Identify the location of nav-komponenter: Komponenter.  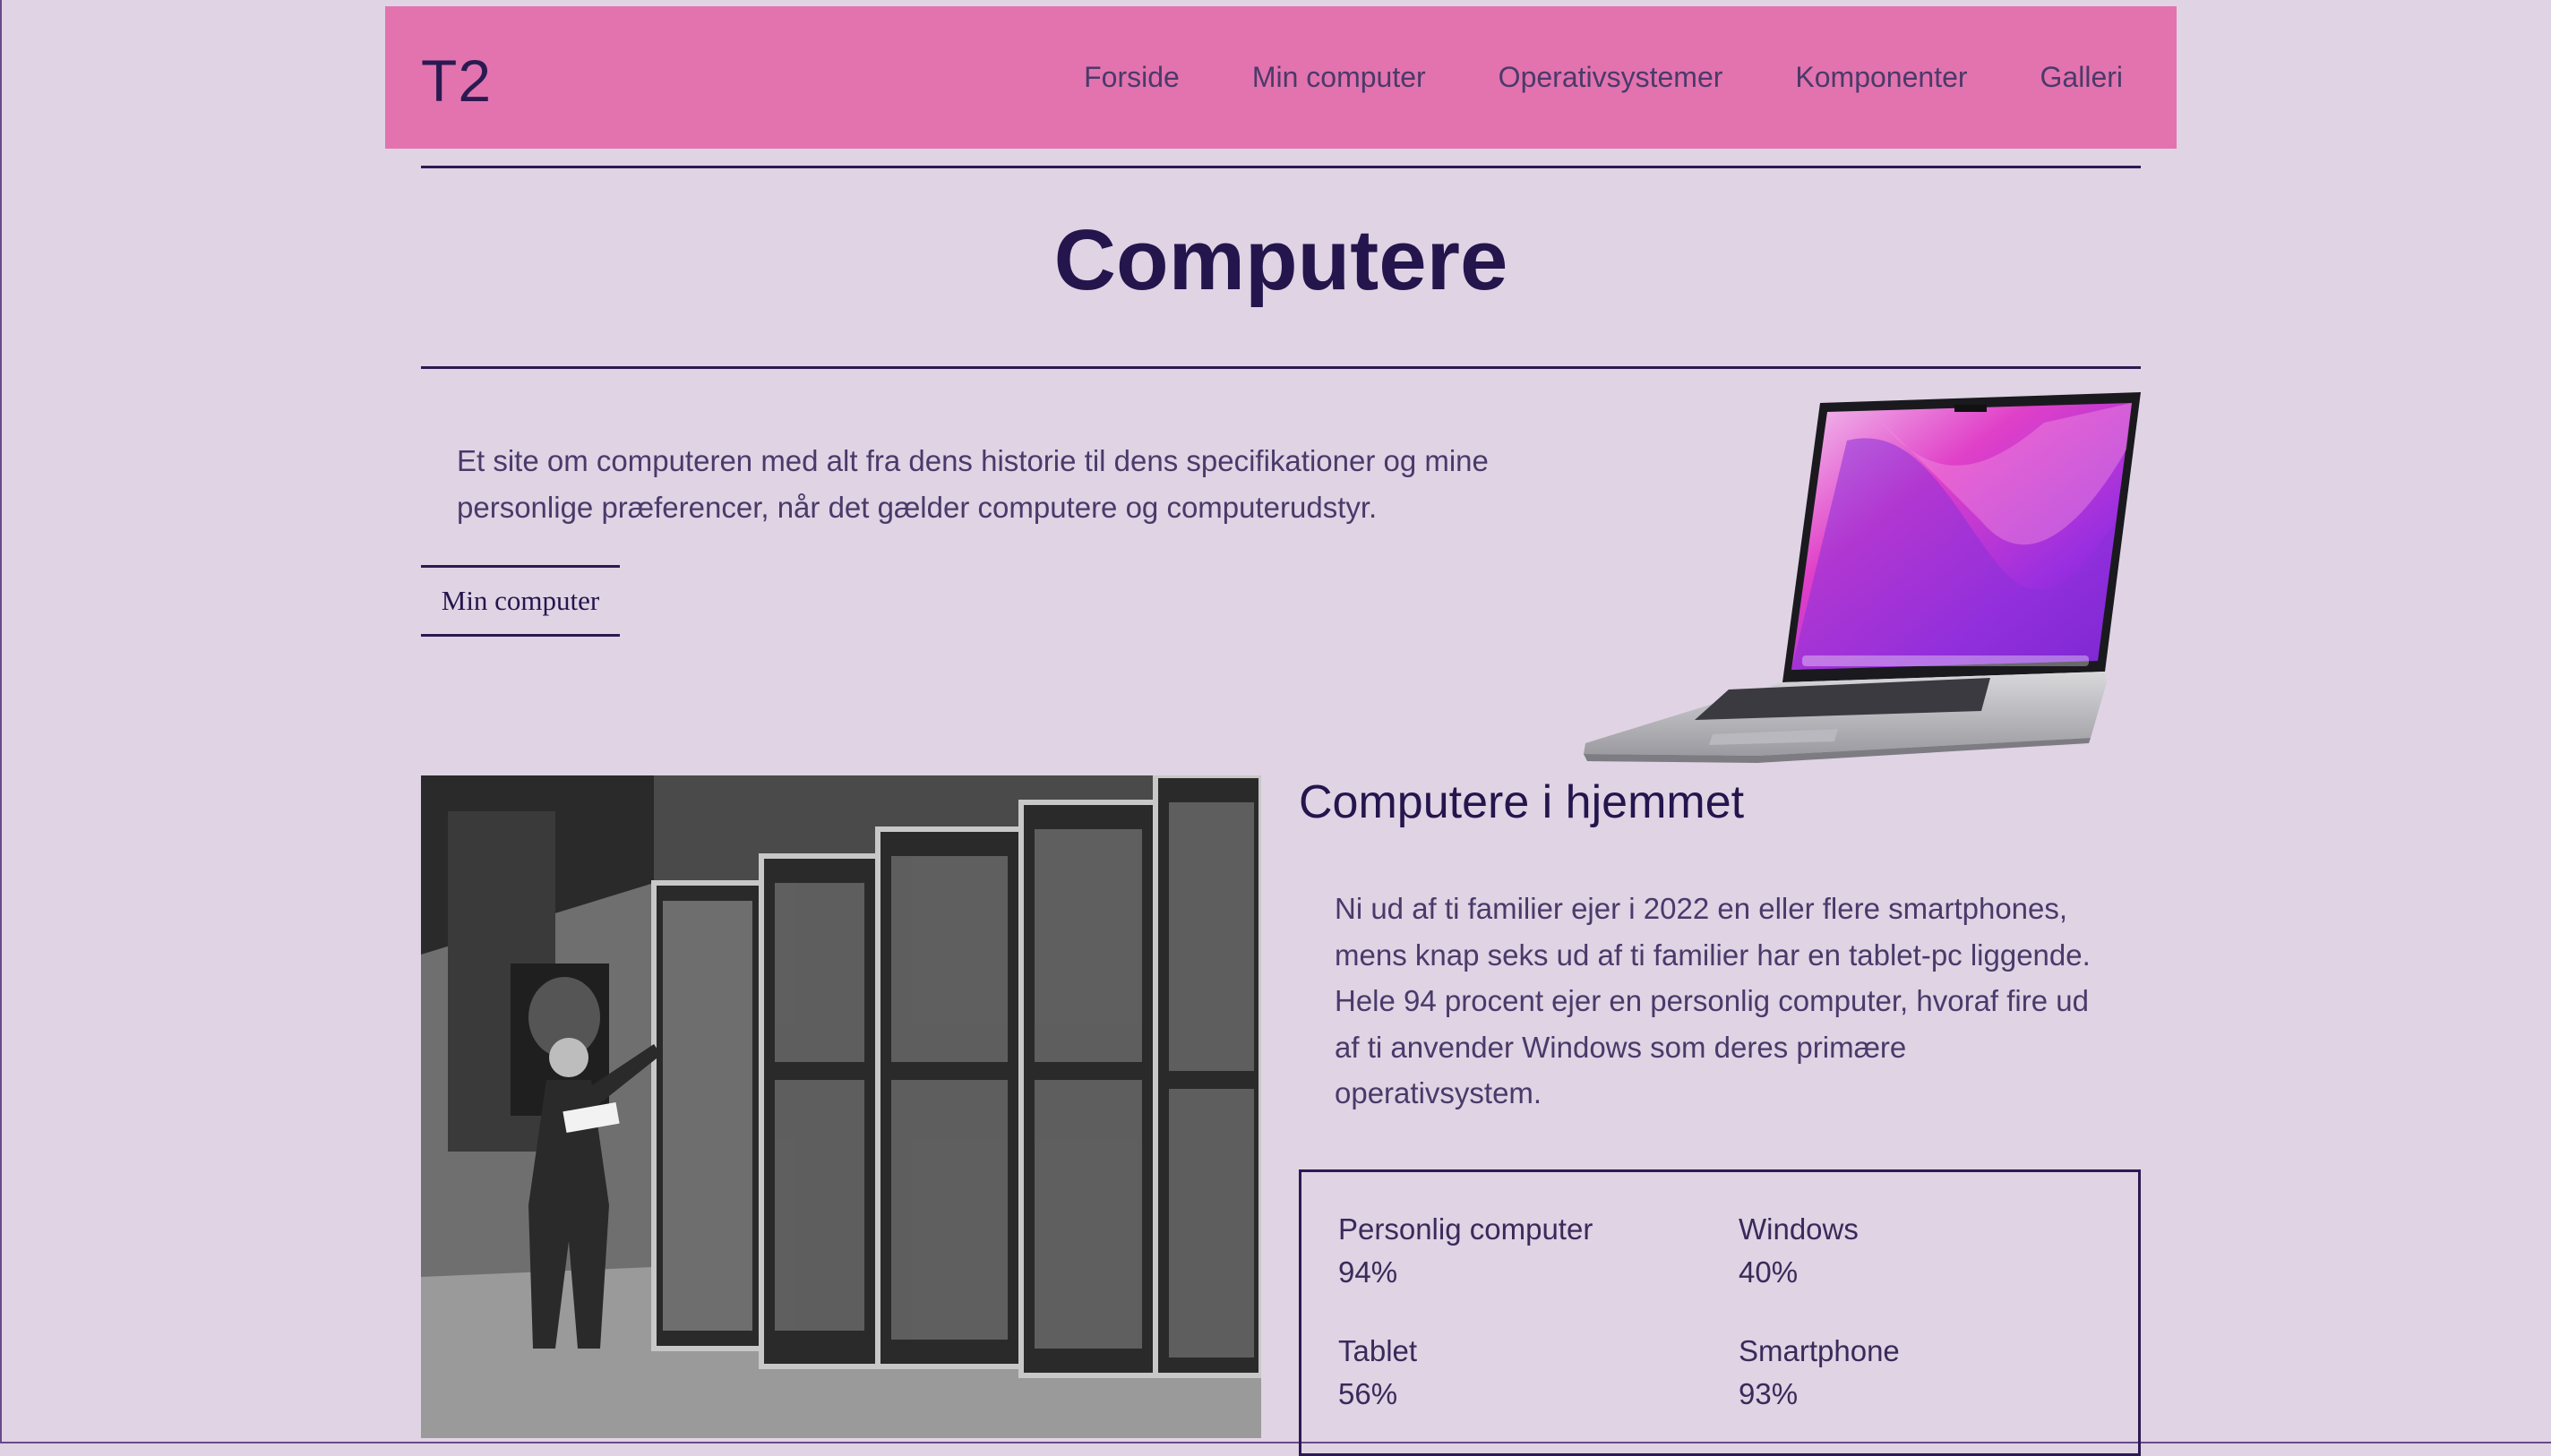
(1881, 77).